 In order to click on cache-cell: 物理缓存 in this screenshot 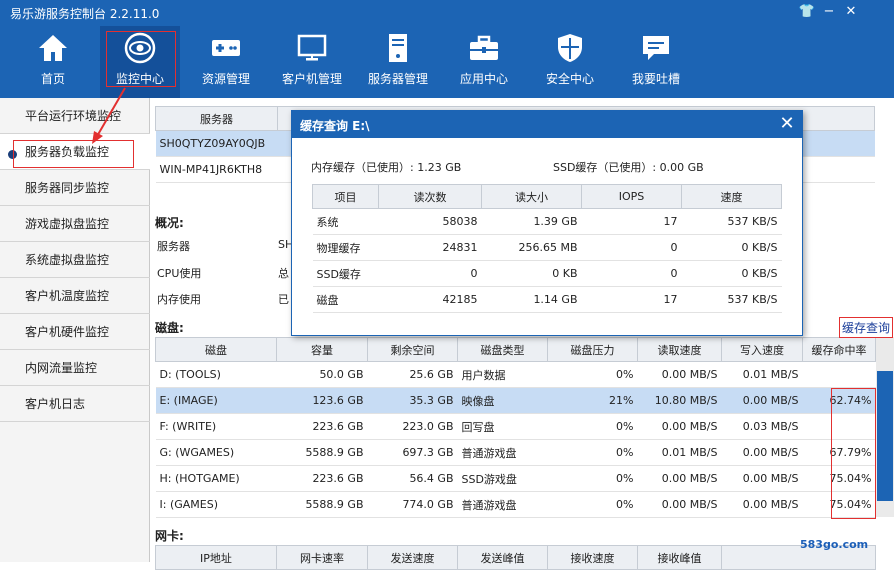, I will do `click(345, 247)`.